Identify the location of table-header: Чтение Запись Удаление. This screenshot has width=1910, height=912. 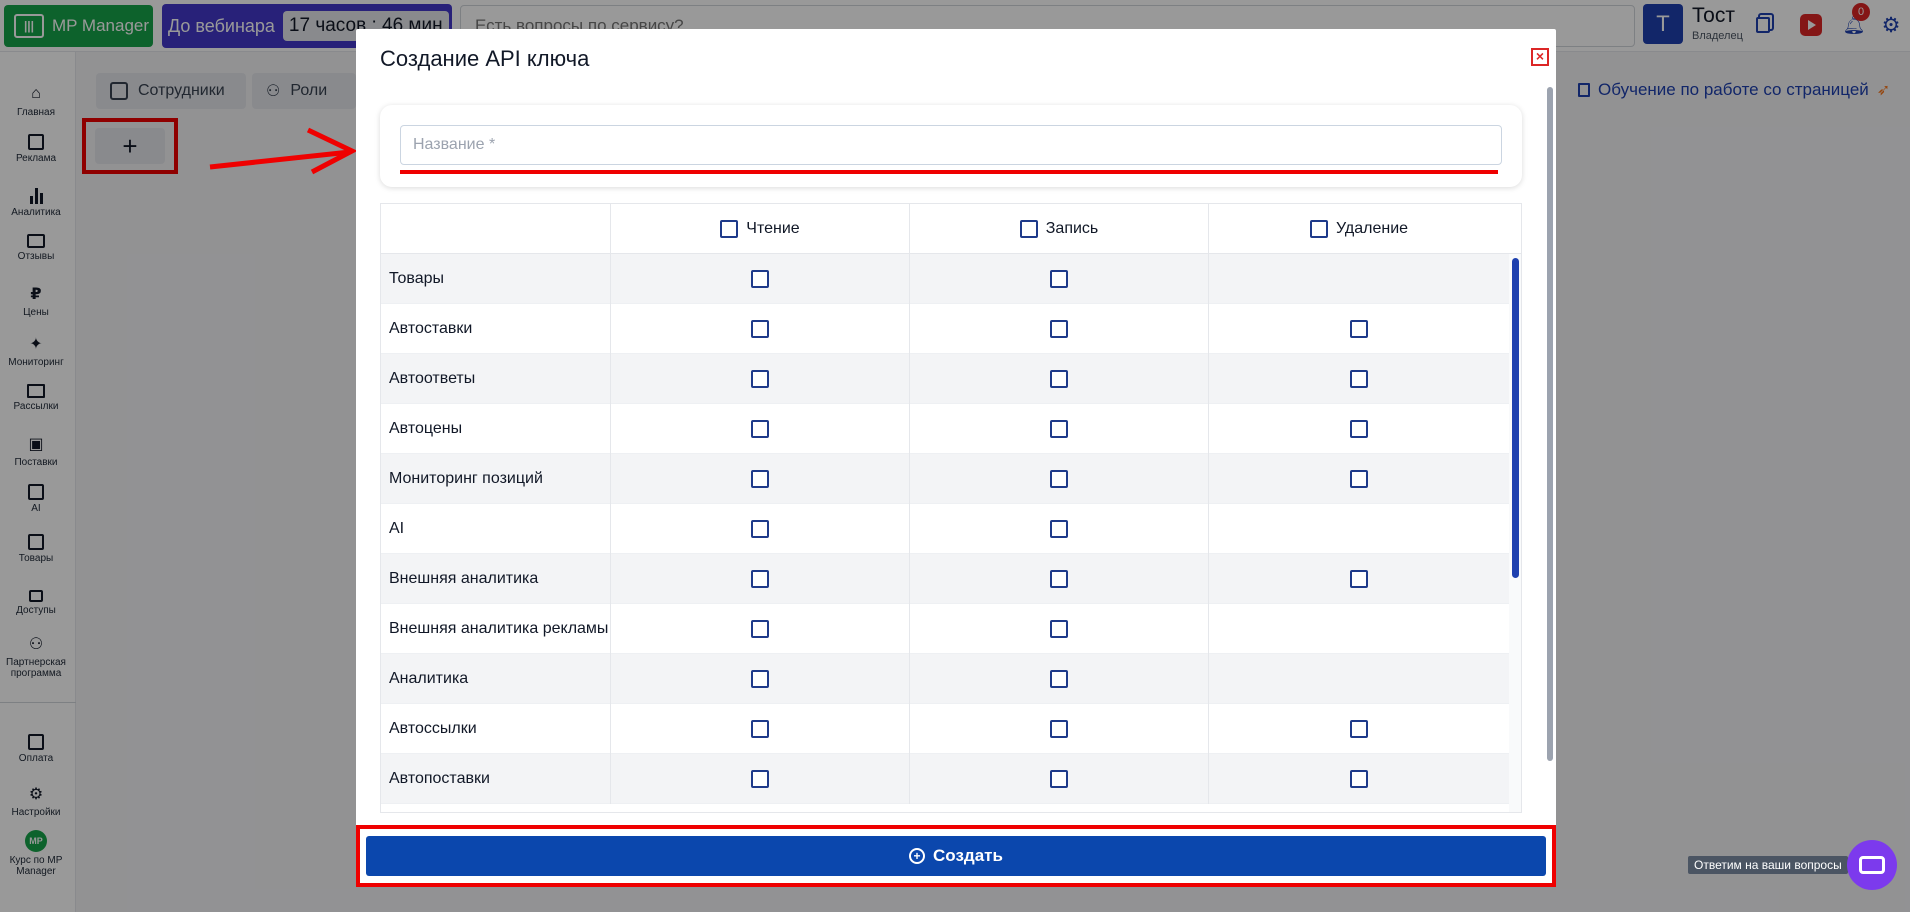
(951, 229).